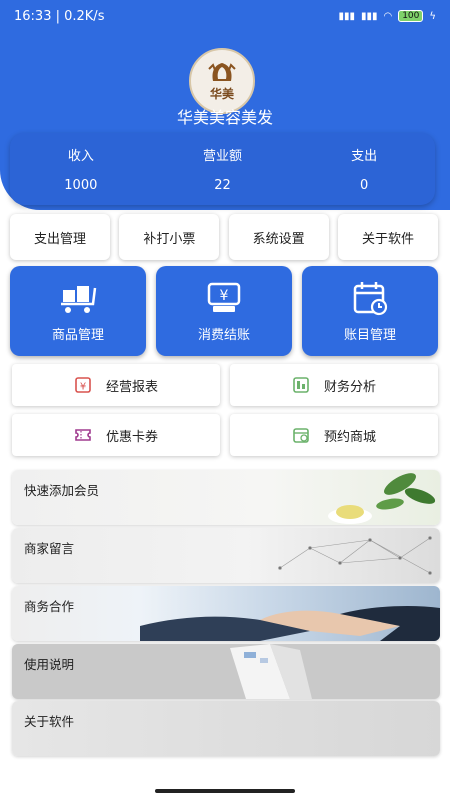  Describe the element at coordinates (223, 335) in the screenshot. I see `checkout-label: 消费结账` at that location.